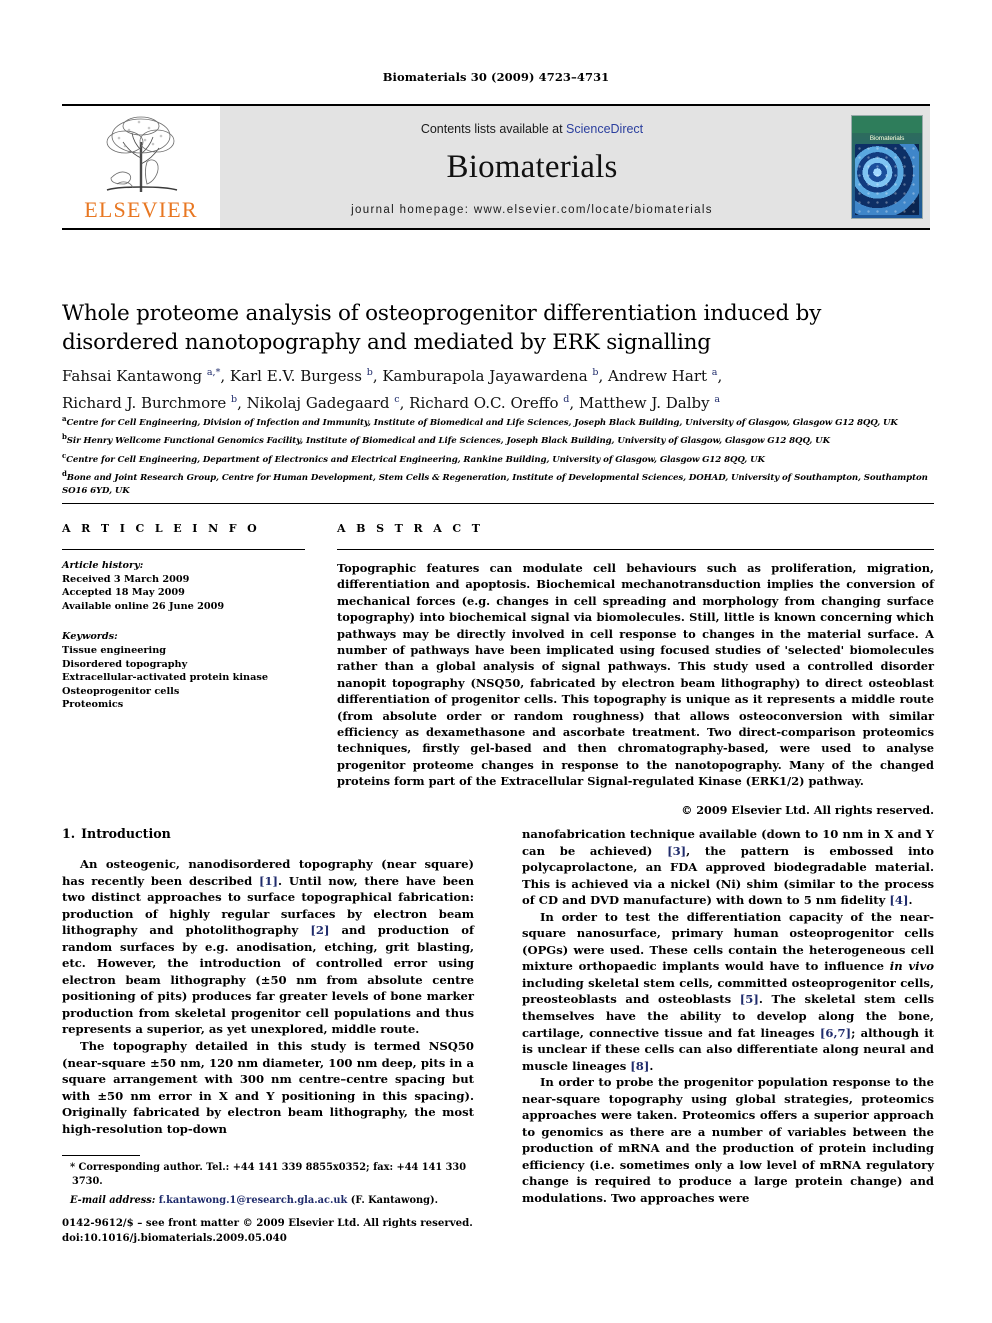 This screenshot has height=1323, width=992. I want to click on email-link: f.kantawong.1@research.gla.ac.uk, so click(253, 1200).